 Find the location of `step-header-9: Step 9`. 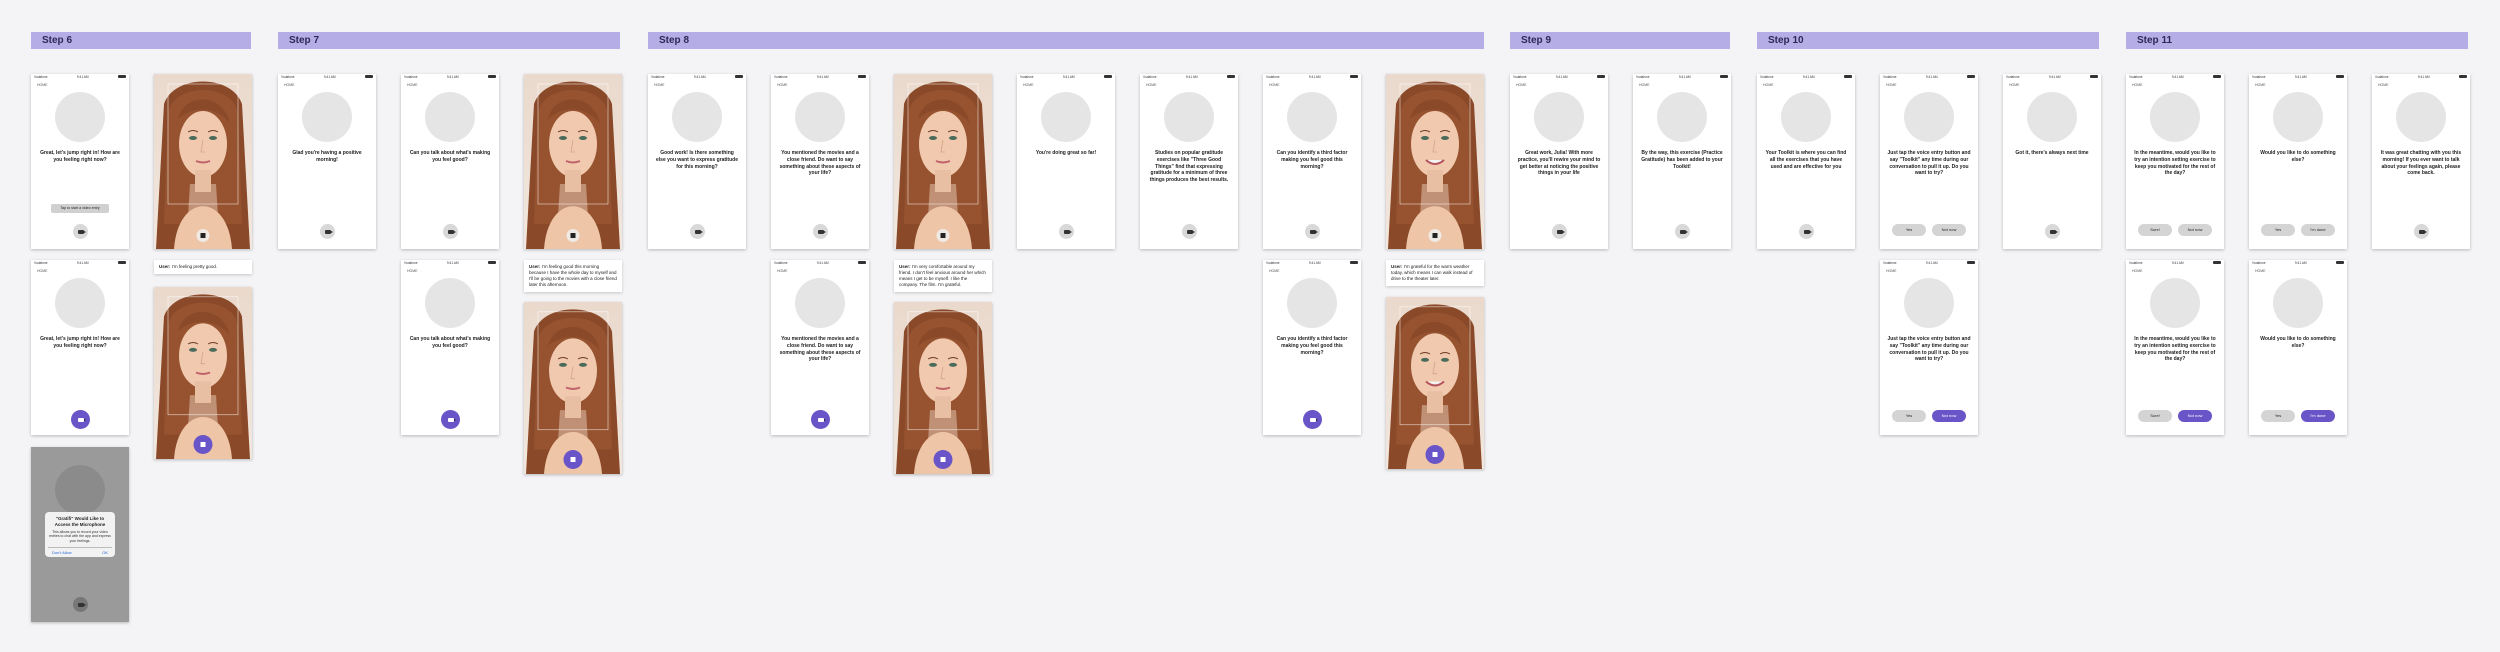

step-header-9: Step 9 is located at coordinates (1620, 40).